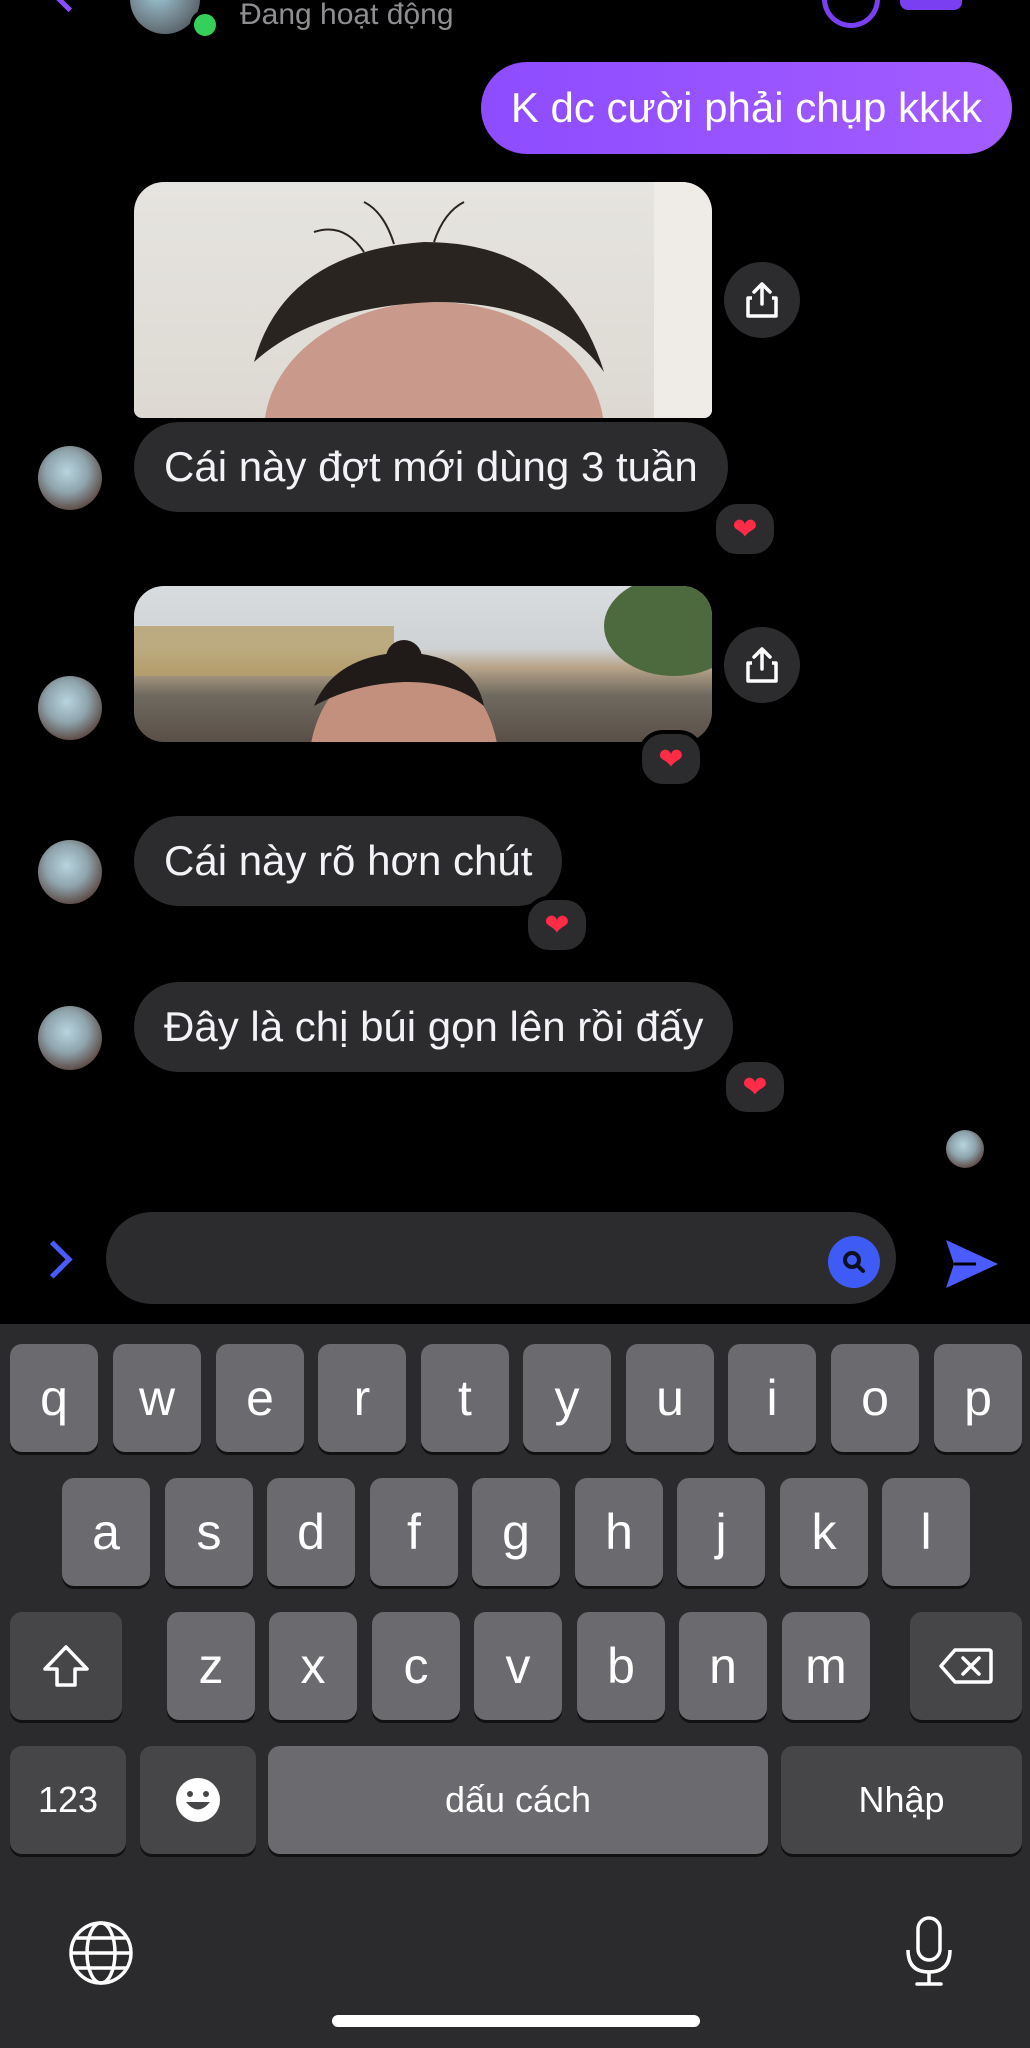 This screenshot has width=1030, height=2048. Describe the element at coordinates (54, 1398) in the screenshot. I see `key-q: q` at that location.